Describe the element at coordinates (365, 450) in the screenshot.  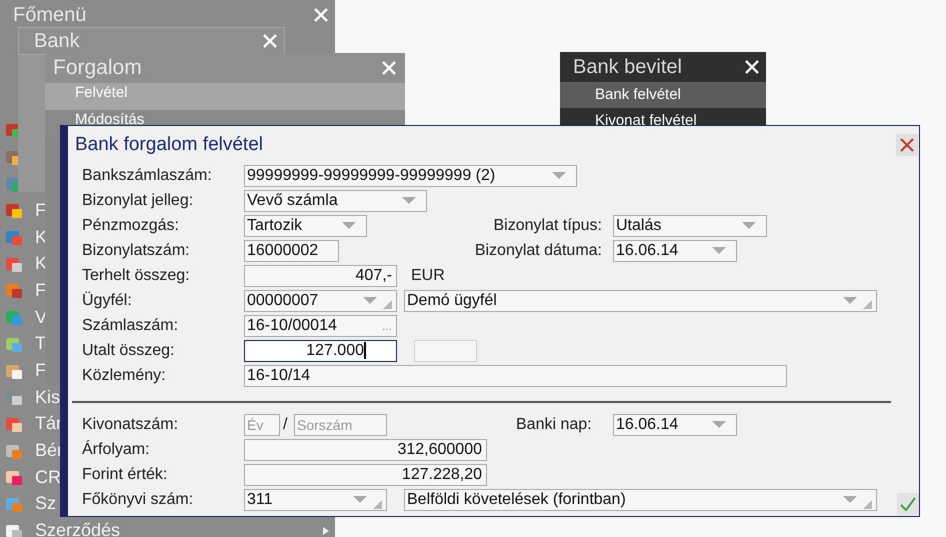
I see `input-field: 312,600000` at that location.